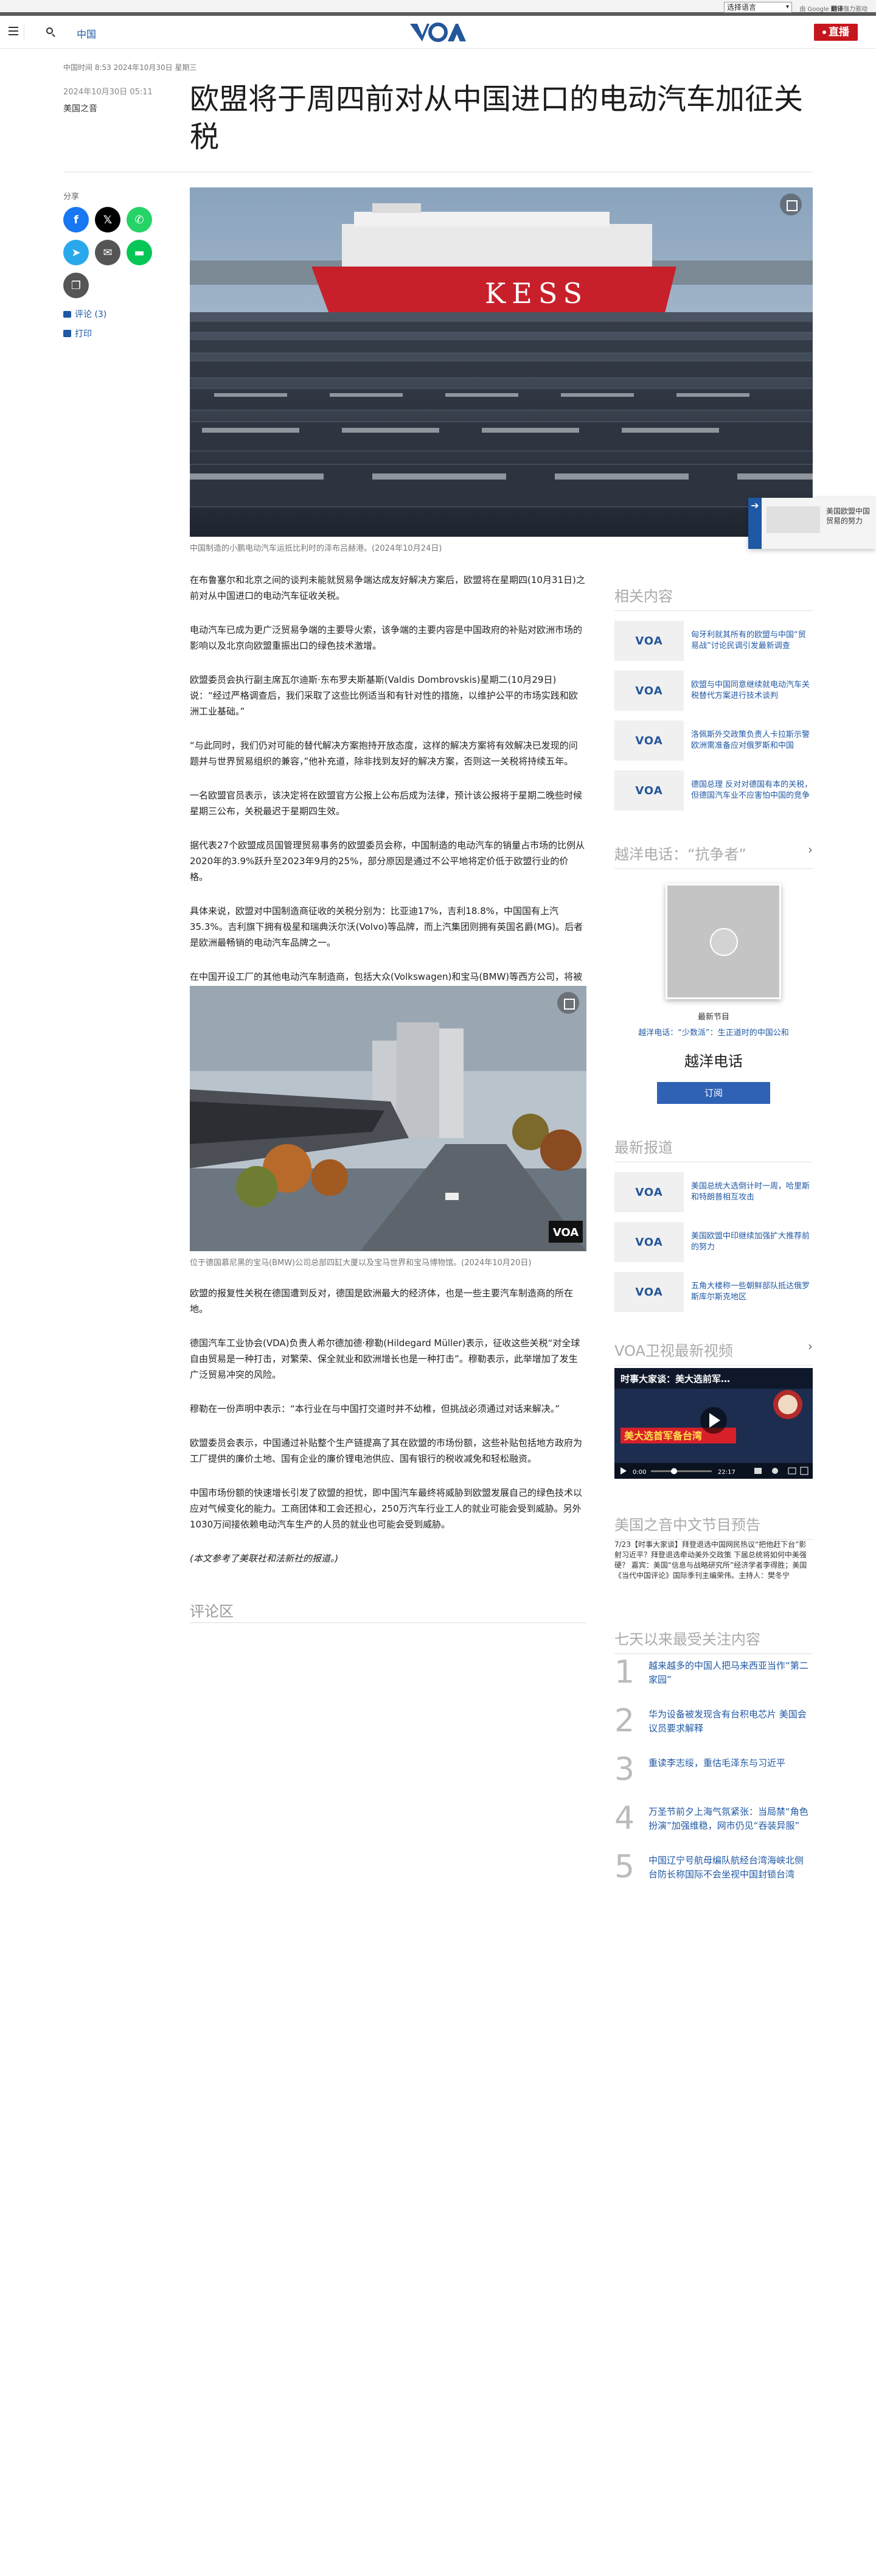 This screenshot has width=876, height=2576. I want to click on rank-number: 2, so click(624, 1721).